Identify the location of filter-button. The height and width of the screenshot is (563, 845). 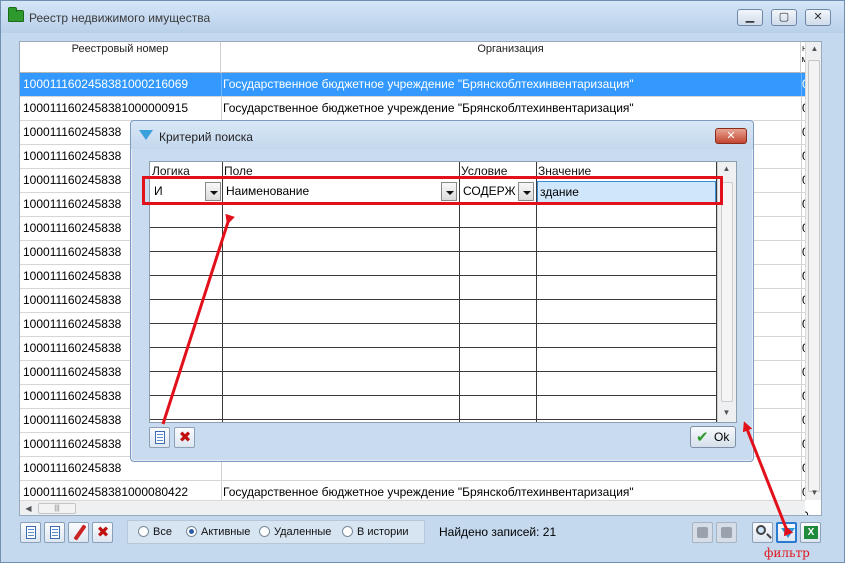
(786, 532).